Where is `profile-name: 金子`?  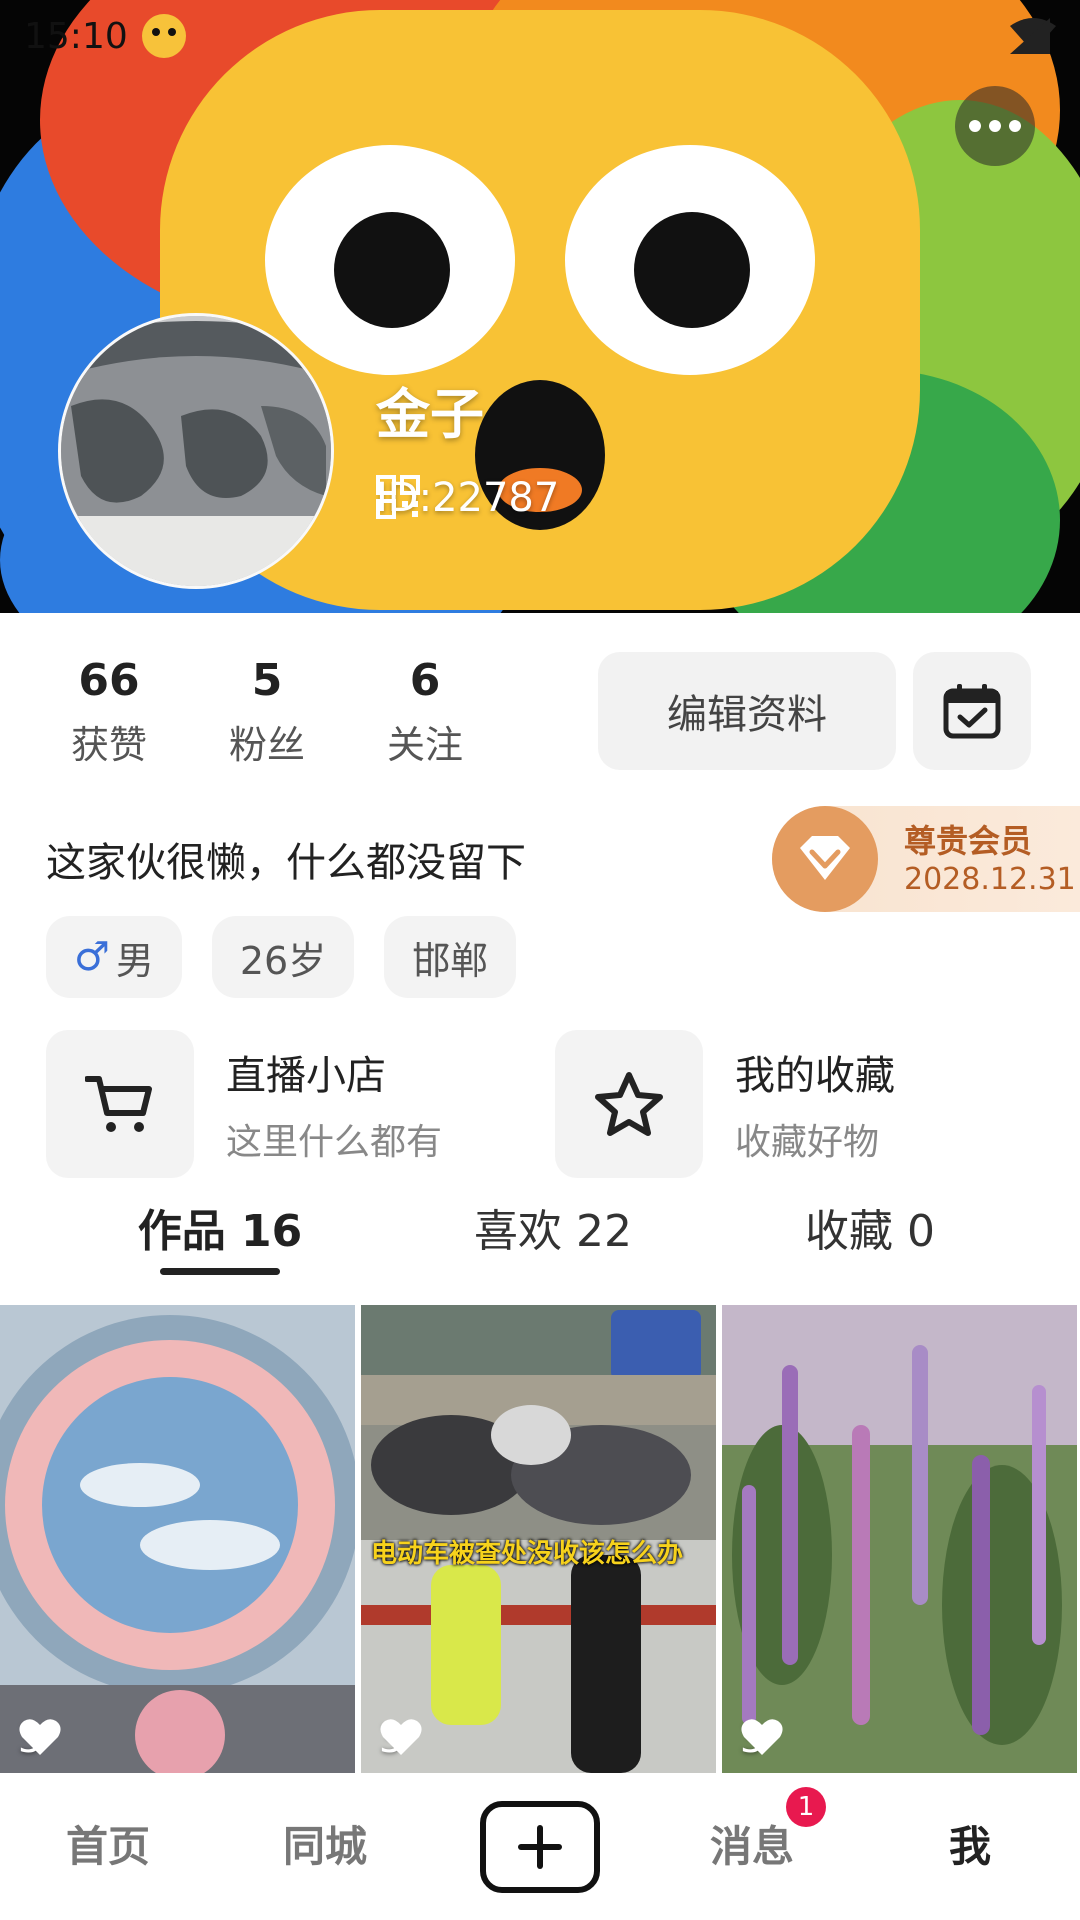 profile-name: 金子 is located at coordinates (430, 414).